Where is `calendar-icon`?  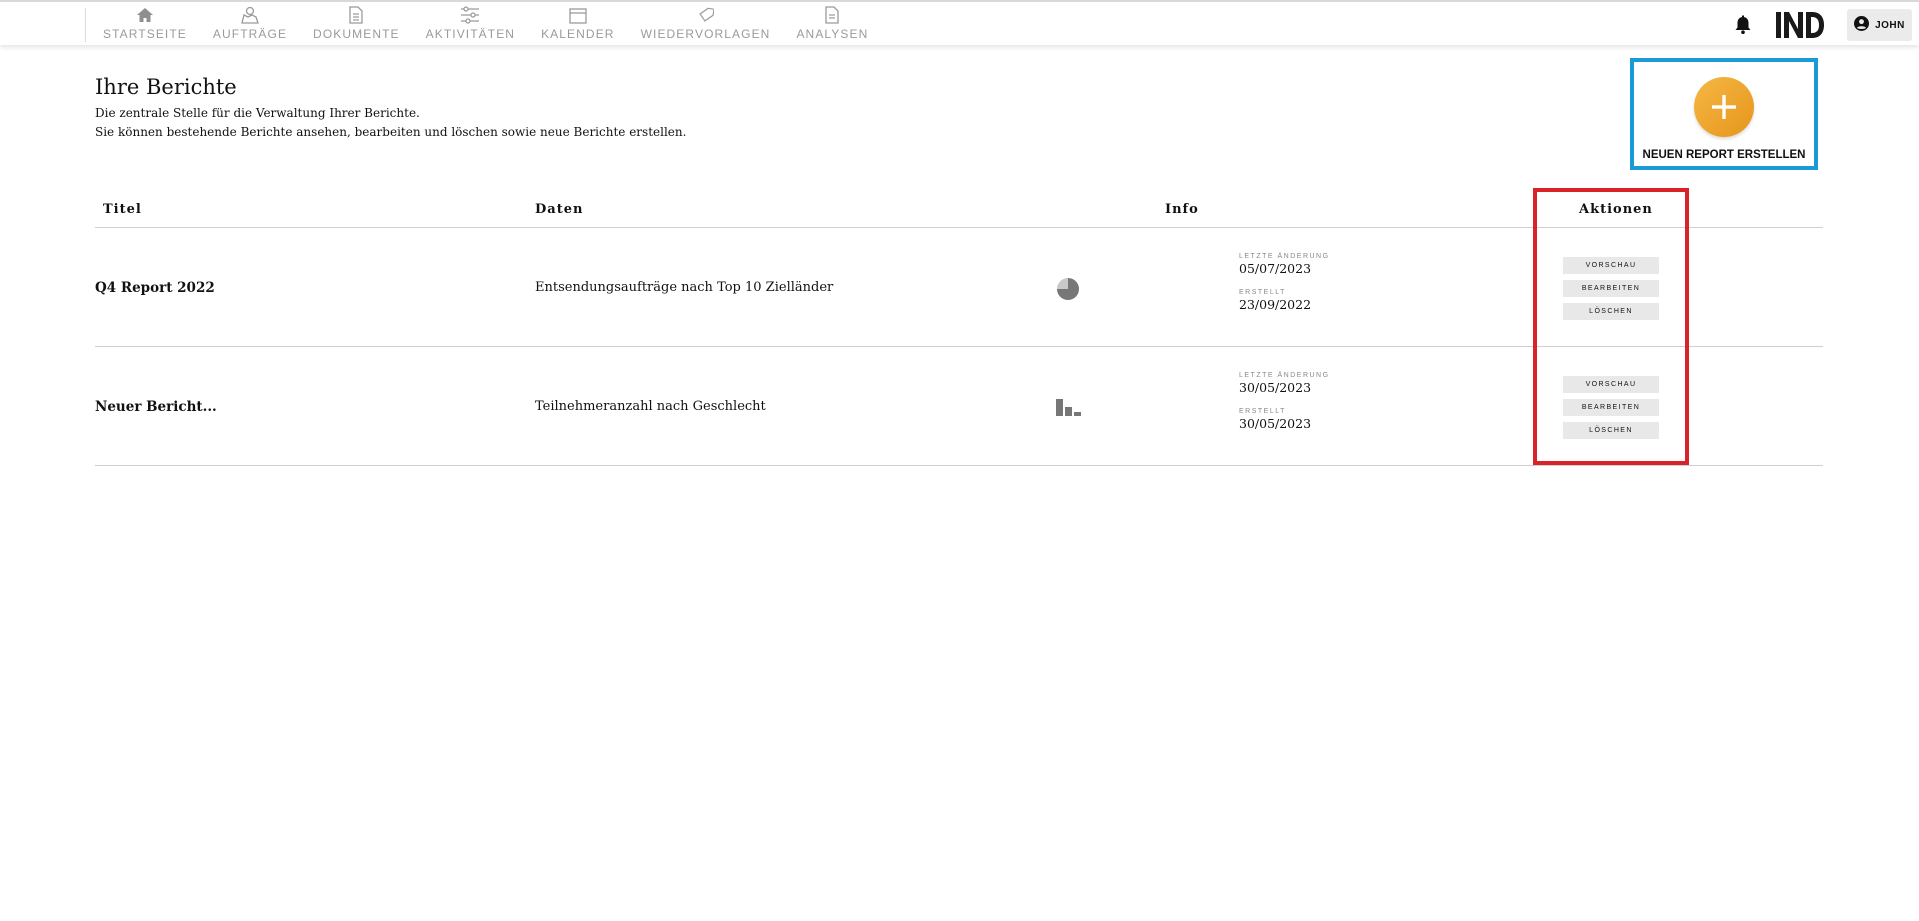
calendar-icon is located at coordinates (578, 15).